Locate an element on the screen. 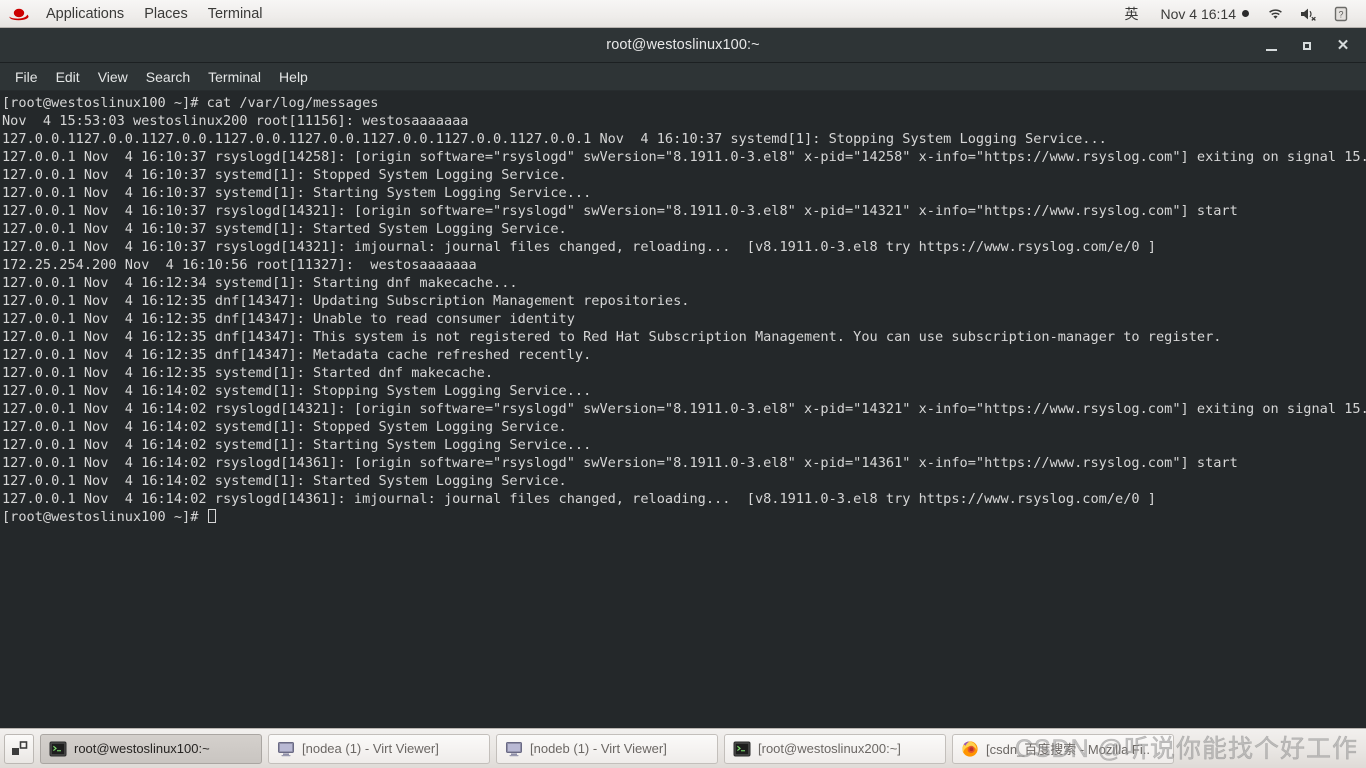 The image size is (1366, 768). taskbar-item-1: [nodea (1) - Virt Viewer] is located at coordinates (379, 748).